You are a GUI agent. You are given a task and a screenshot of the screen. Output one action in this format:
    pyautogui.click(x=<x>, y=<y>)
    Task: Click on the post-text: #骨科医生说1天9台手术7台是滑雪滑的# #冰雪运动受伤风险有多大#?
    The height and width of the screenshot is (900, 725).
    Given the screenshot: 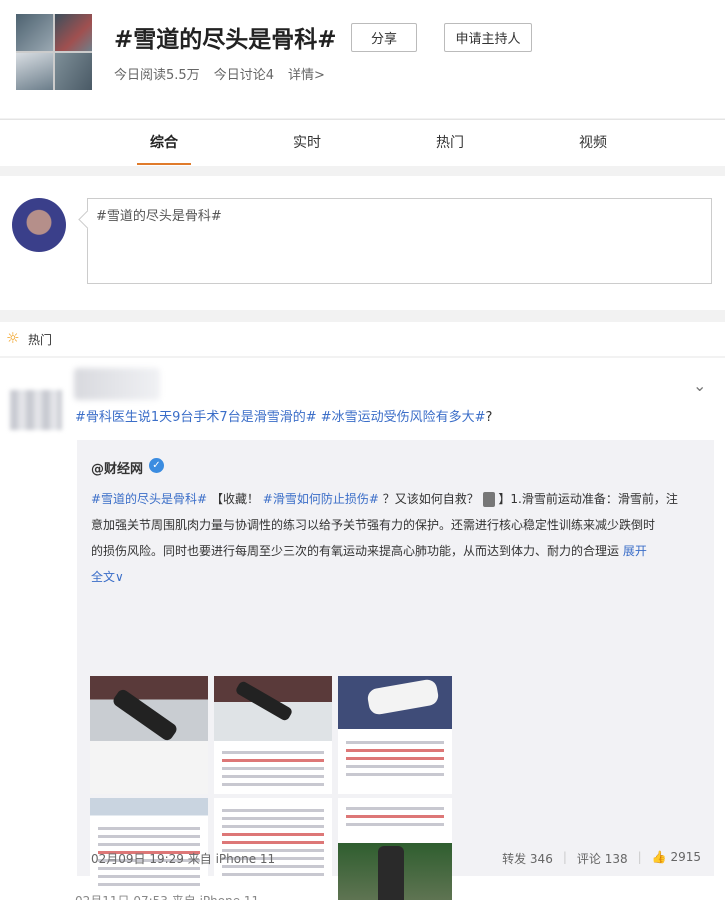 What is the action you would take?
    pyautogui.click(x=283, y=415)
    